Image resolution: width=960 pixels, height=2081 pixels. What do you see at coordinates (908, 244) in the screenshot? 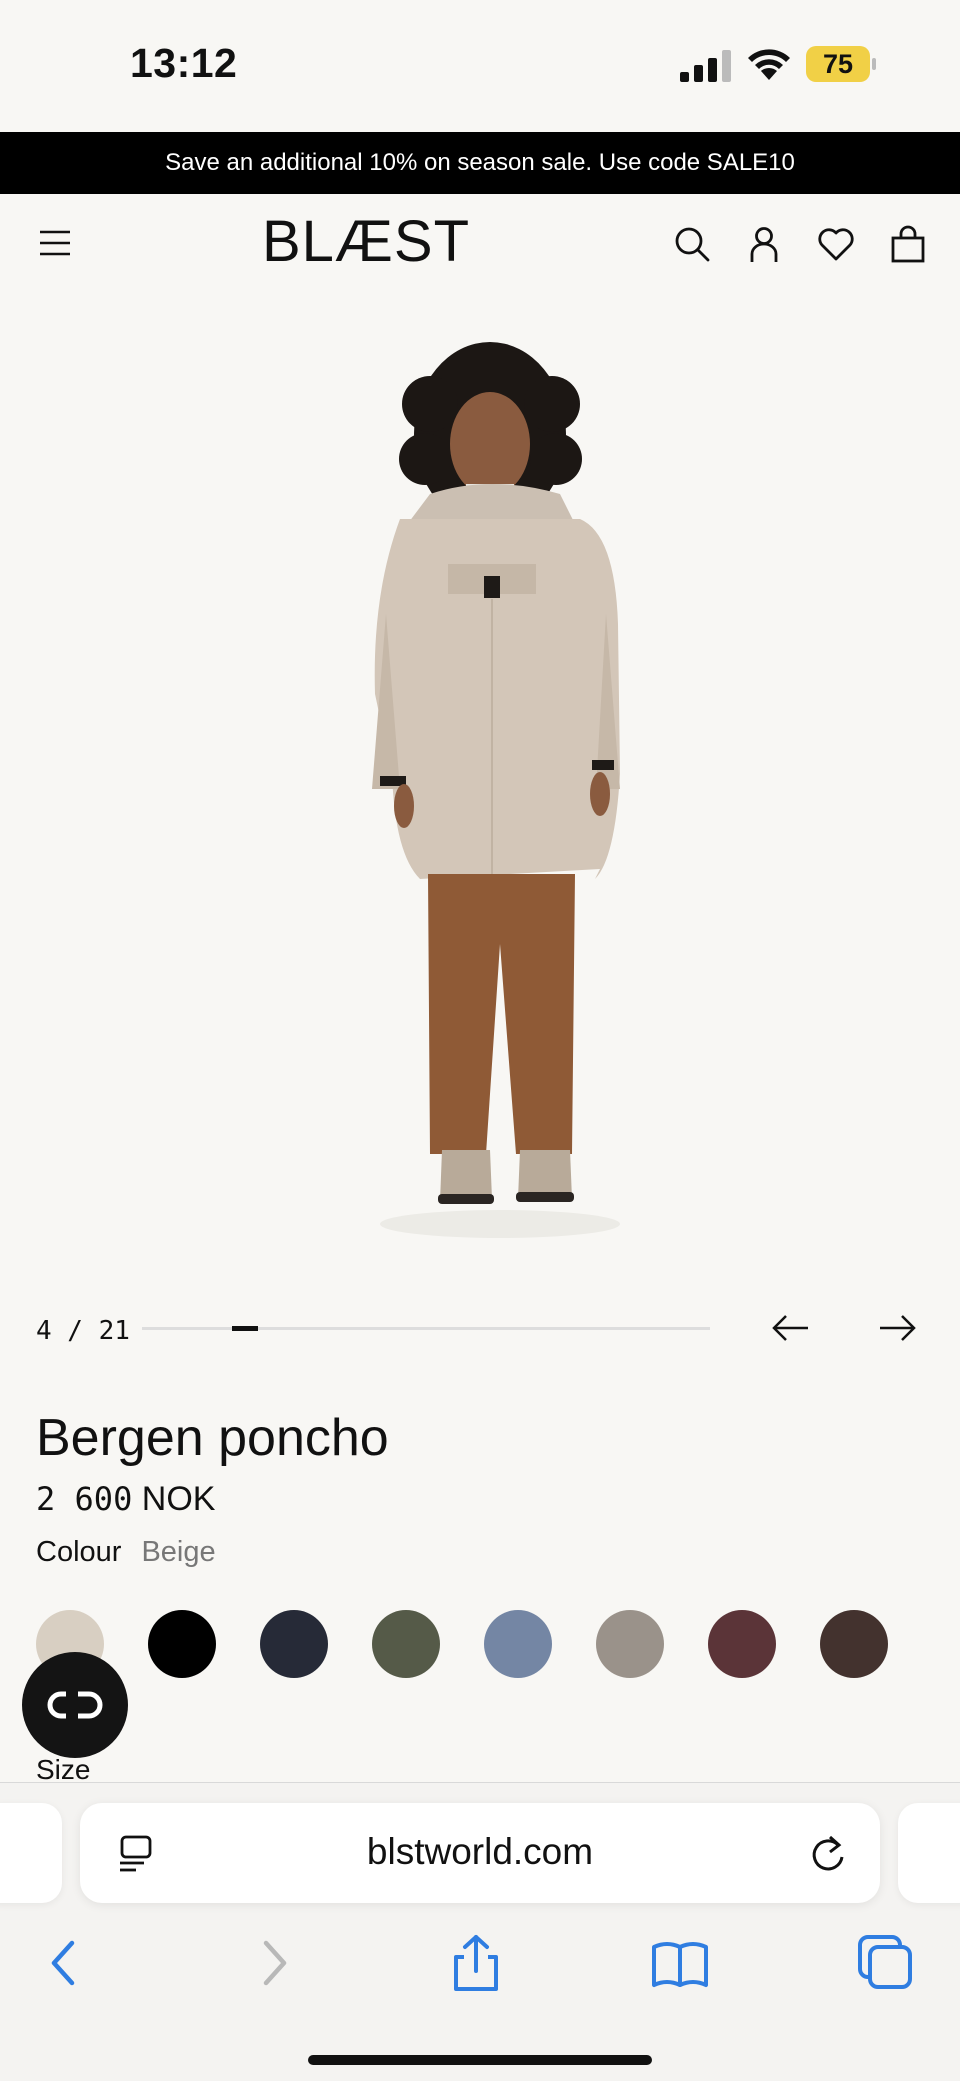
I see `shopping-bag-icon` at bounding box center [908, 244].